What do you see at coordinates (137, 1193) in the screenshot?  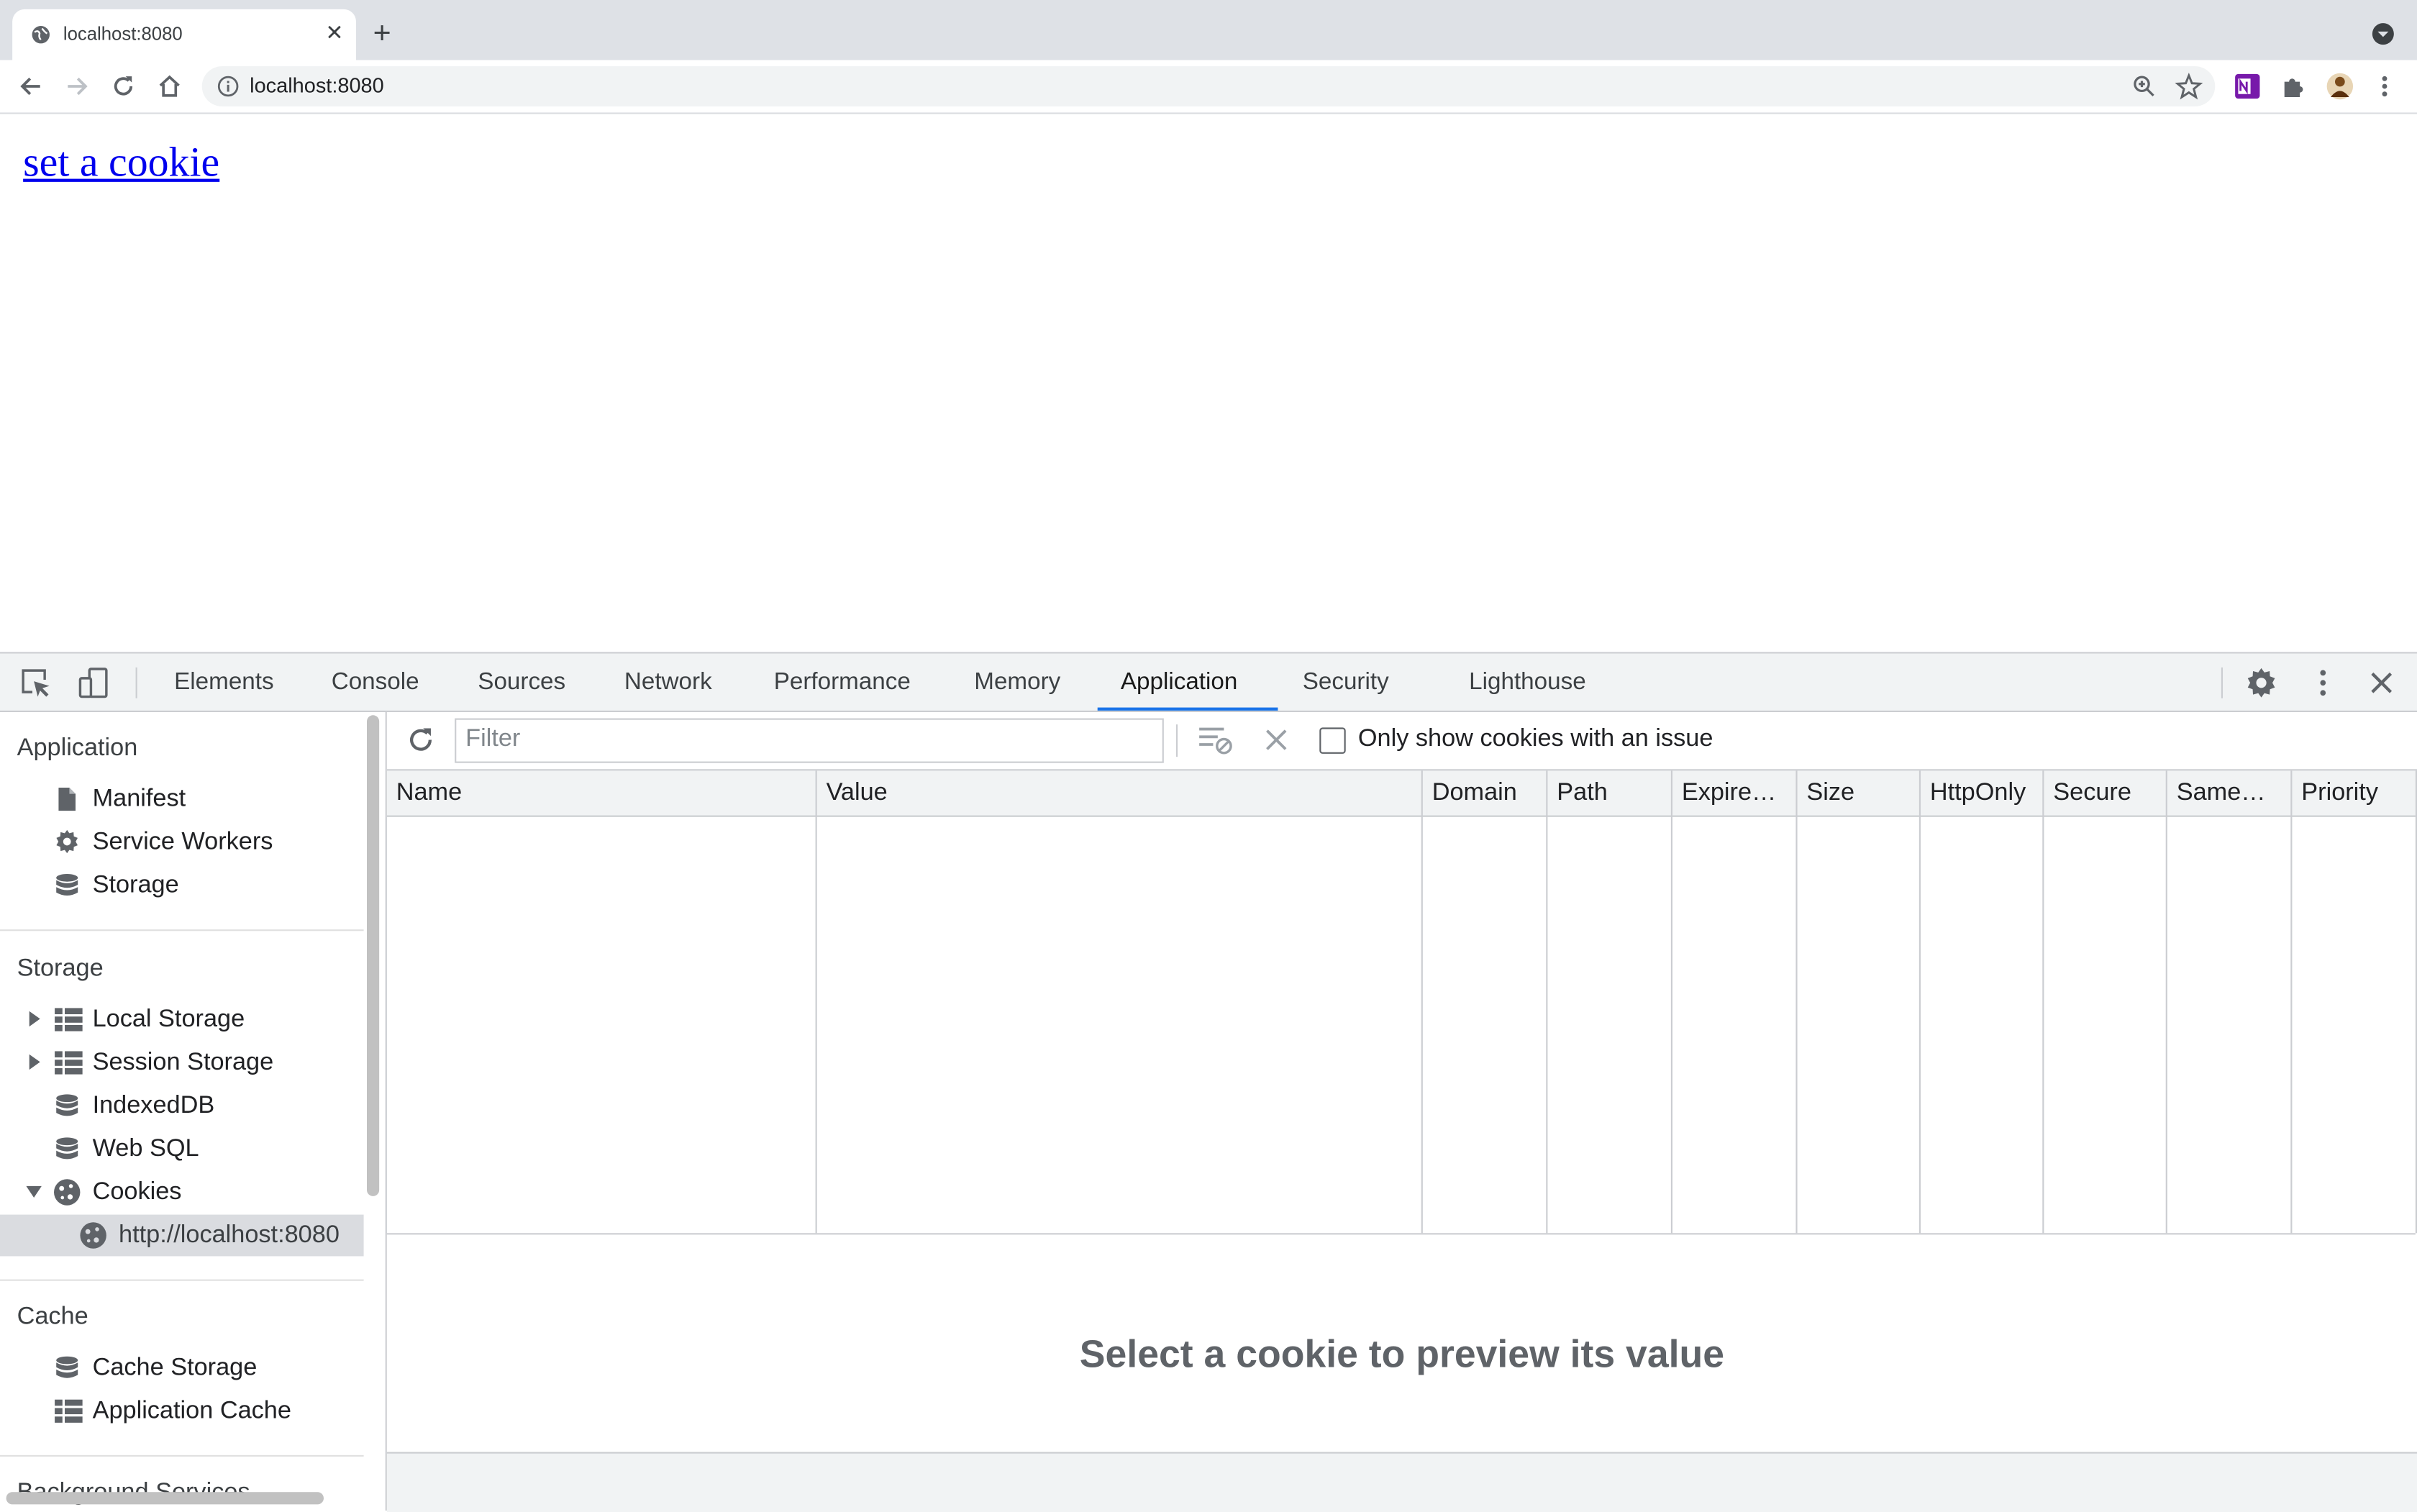 I see `sidebar-item-cookies: Cookies` at bounding box center [137, 1193].